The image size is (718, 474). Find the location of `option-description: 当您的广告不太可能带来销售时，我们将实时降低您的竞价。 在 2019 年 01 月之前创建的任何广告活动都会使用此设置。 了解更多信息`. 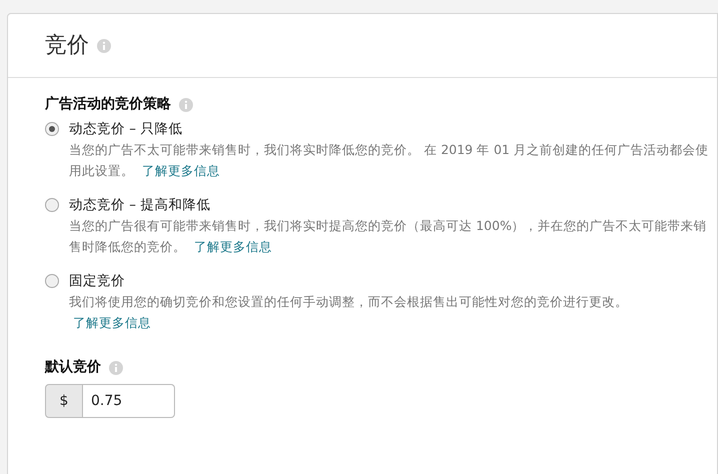

option-description: 当您的广告不太可能带来销售时，我们将实时降低您的竞价。 在 2019 年 01 月之前创建的任何广告活动都会使用此设置。 了解更多信息 is located at coordinates (389, 160).